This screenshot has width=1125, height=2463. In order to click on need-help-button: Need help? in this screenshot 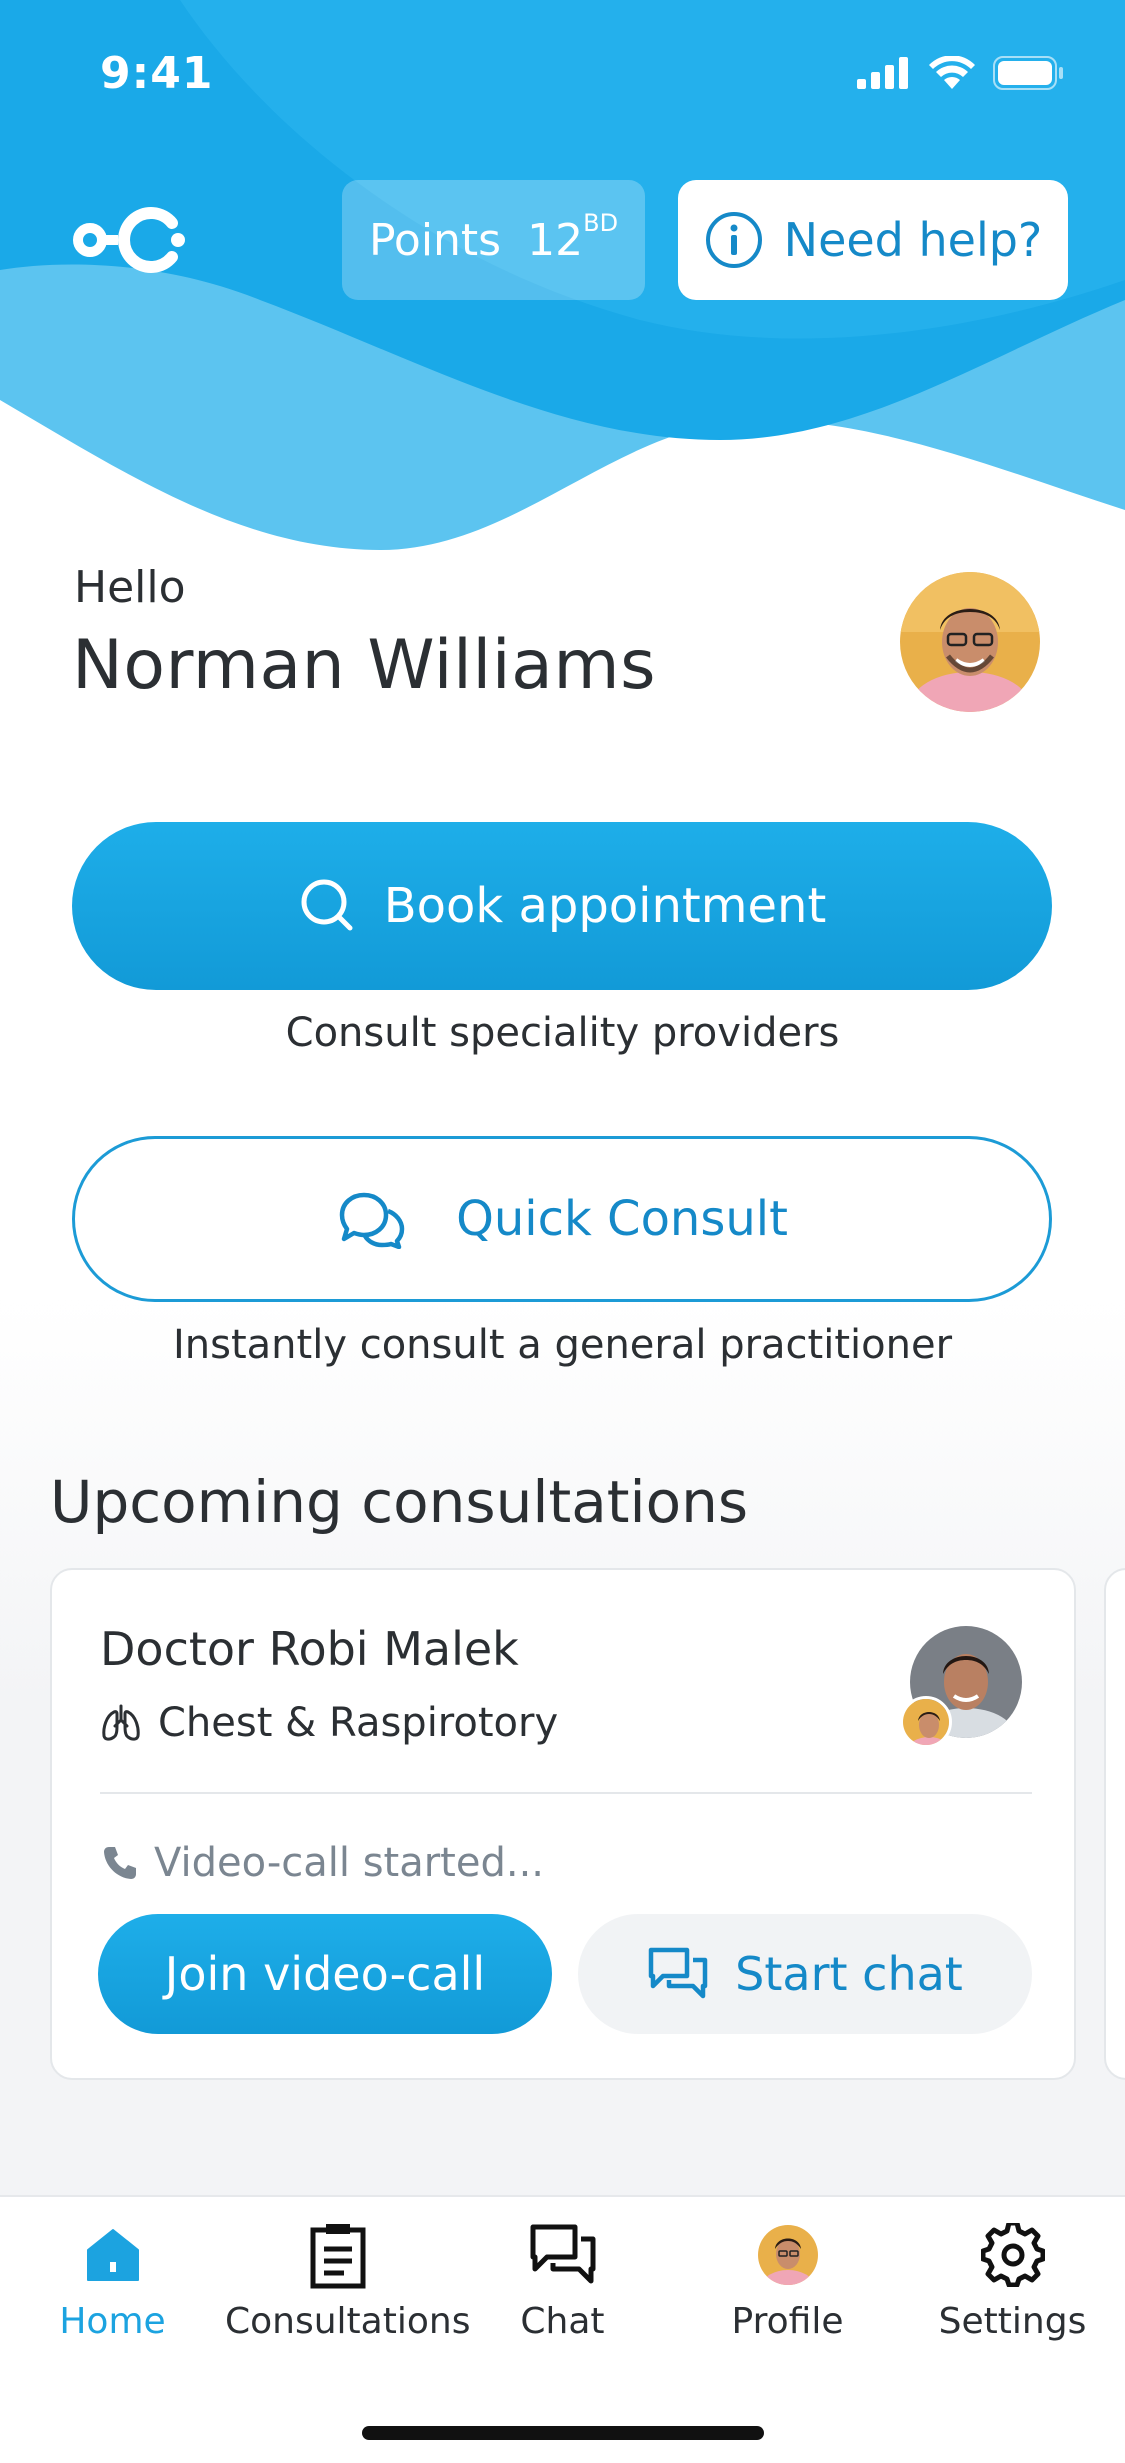, I will do `click(873, 240)`.